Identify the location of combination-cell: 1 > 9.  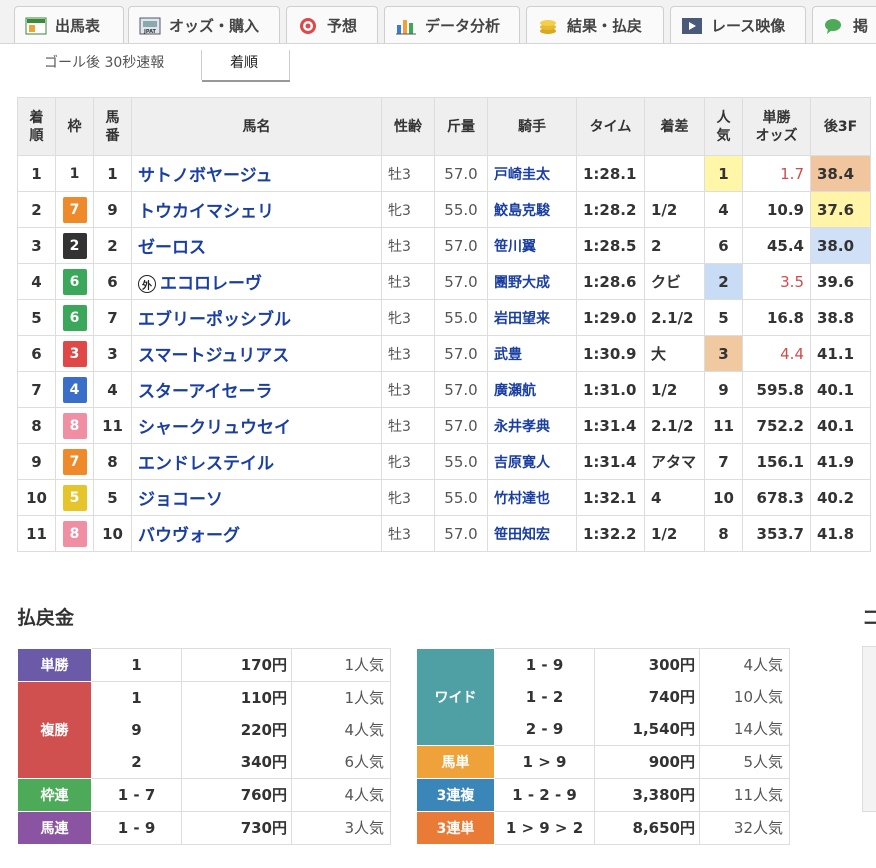
(544, 762).